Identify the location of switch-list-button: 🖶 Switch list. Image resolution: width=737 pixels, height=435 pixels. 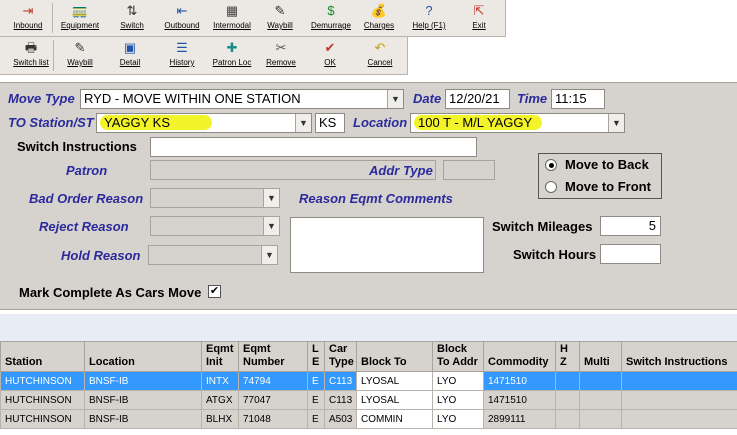
(31, 55).